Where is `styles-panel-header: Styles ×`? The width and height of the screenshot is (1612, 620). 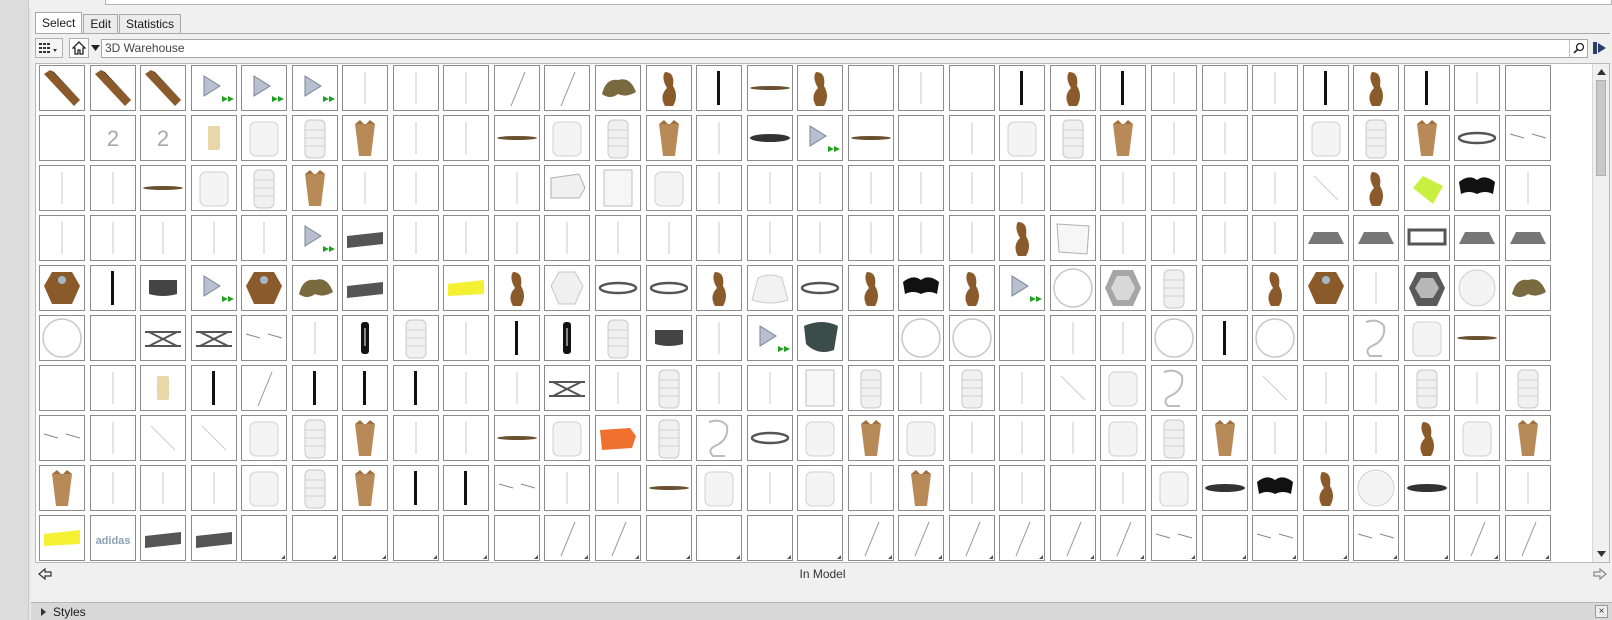 styles-panel-header: Styles × is located at coordinates (821, 611).